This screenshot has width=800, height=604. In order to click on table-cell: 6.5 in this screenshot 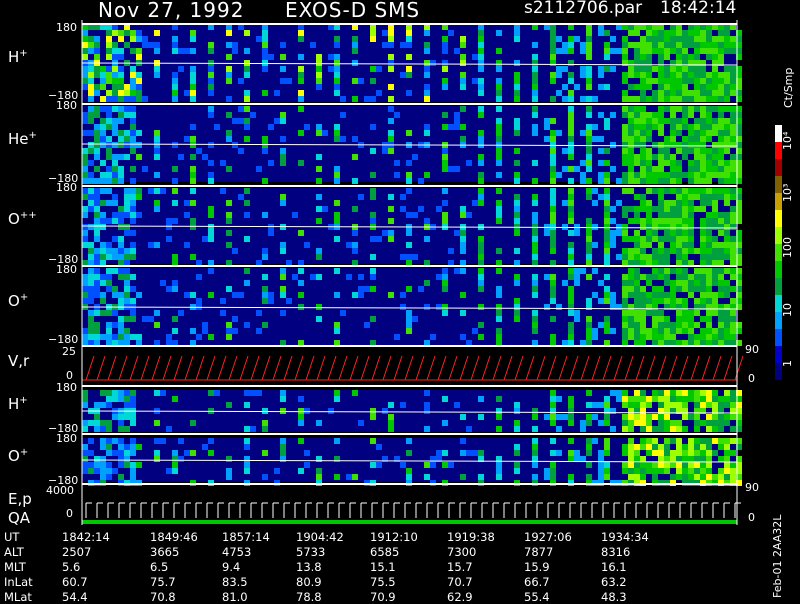, I will do `click(159, 567)`.